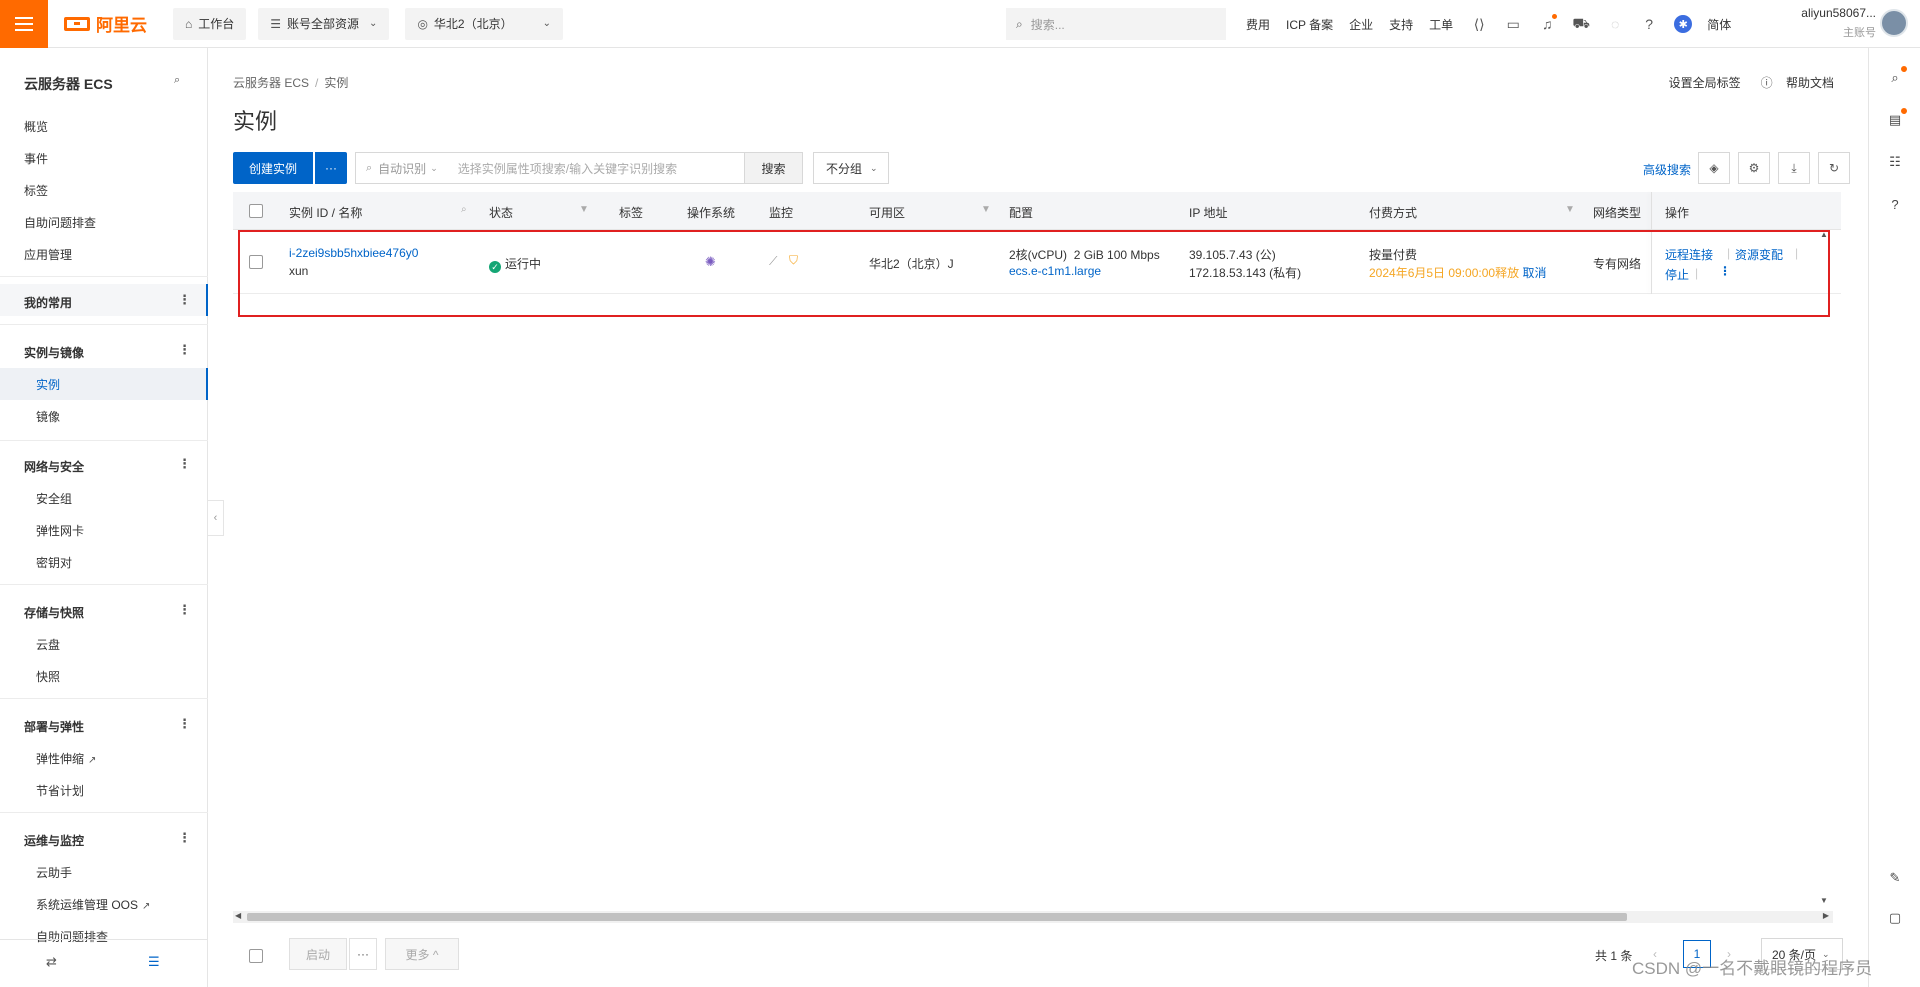 Image resolution: width=1920 pixels, height=987 pixels. Describe the element at coordinates (484, 23) in the screenshot. I see `region-select: ◎ 华北2（北京） ⌄` at that location.